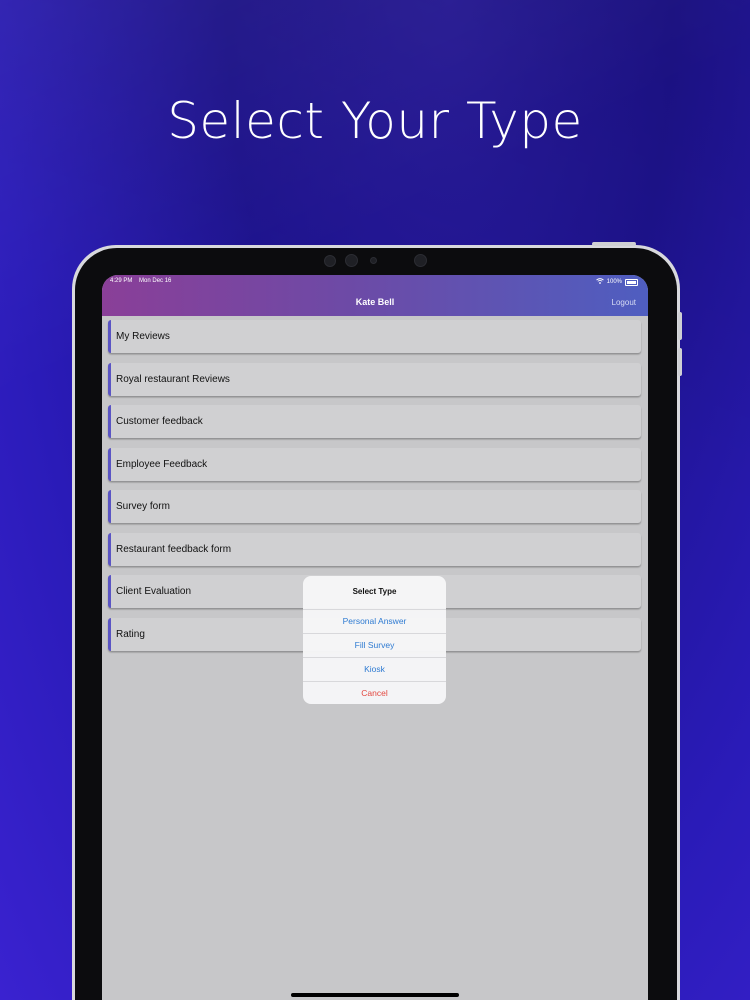 This screenshot has width=750, height=1000. I want to click on fill-survey-button: Fill Survey, so click(374, 646).